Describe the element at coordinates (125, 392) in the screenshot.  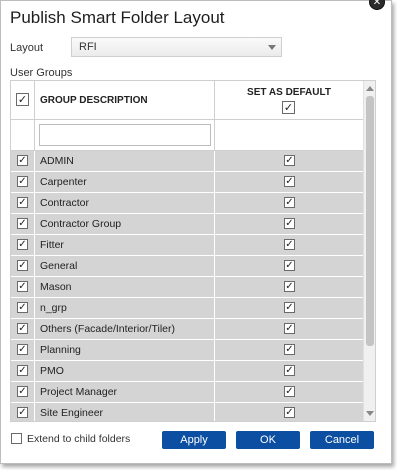
I see `group-description-cell: Project Manager` at that location.